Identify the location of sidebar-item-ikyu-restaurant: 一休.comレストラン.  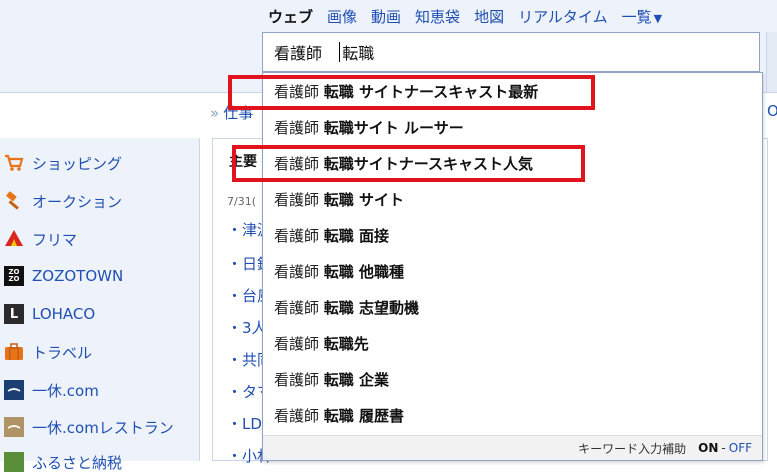
(99, 427).